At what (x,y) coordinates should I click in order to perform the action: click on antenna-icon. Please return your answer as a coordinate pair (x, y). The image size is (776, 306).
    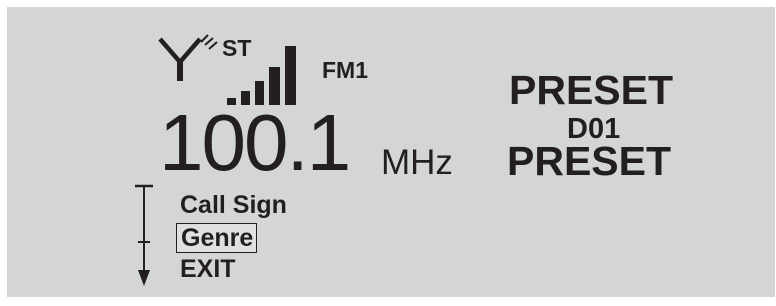
    Looking at the image, I should click on (188, 57).